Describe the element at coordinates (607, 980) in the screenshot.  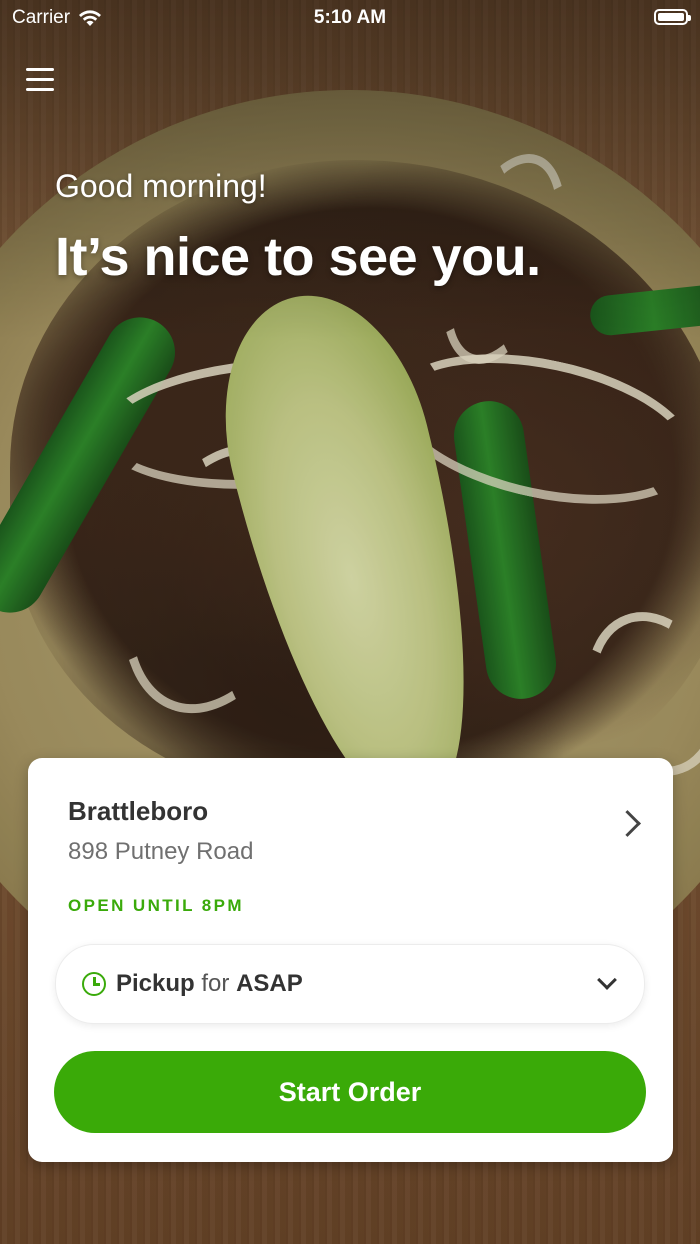
I see `chevron-down-icon` at that location.